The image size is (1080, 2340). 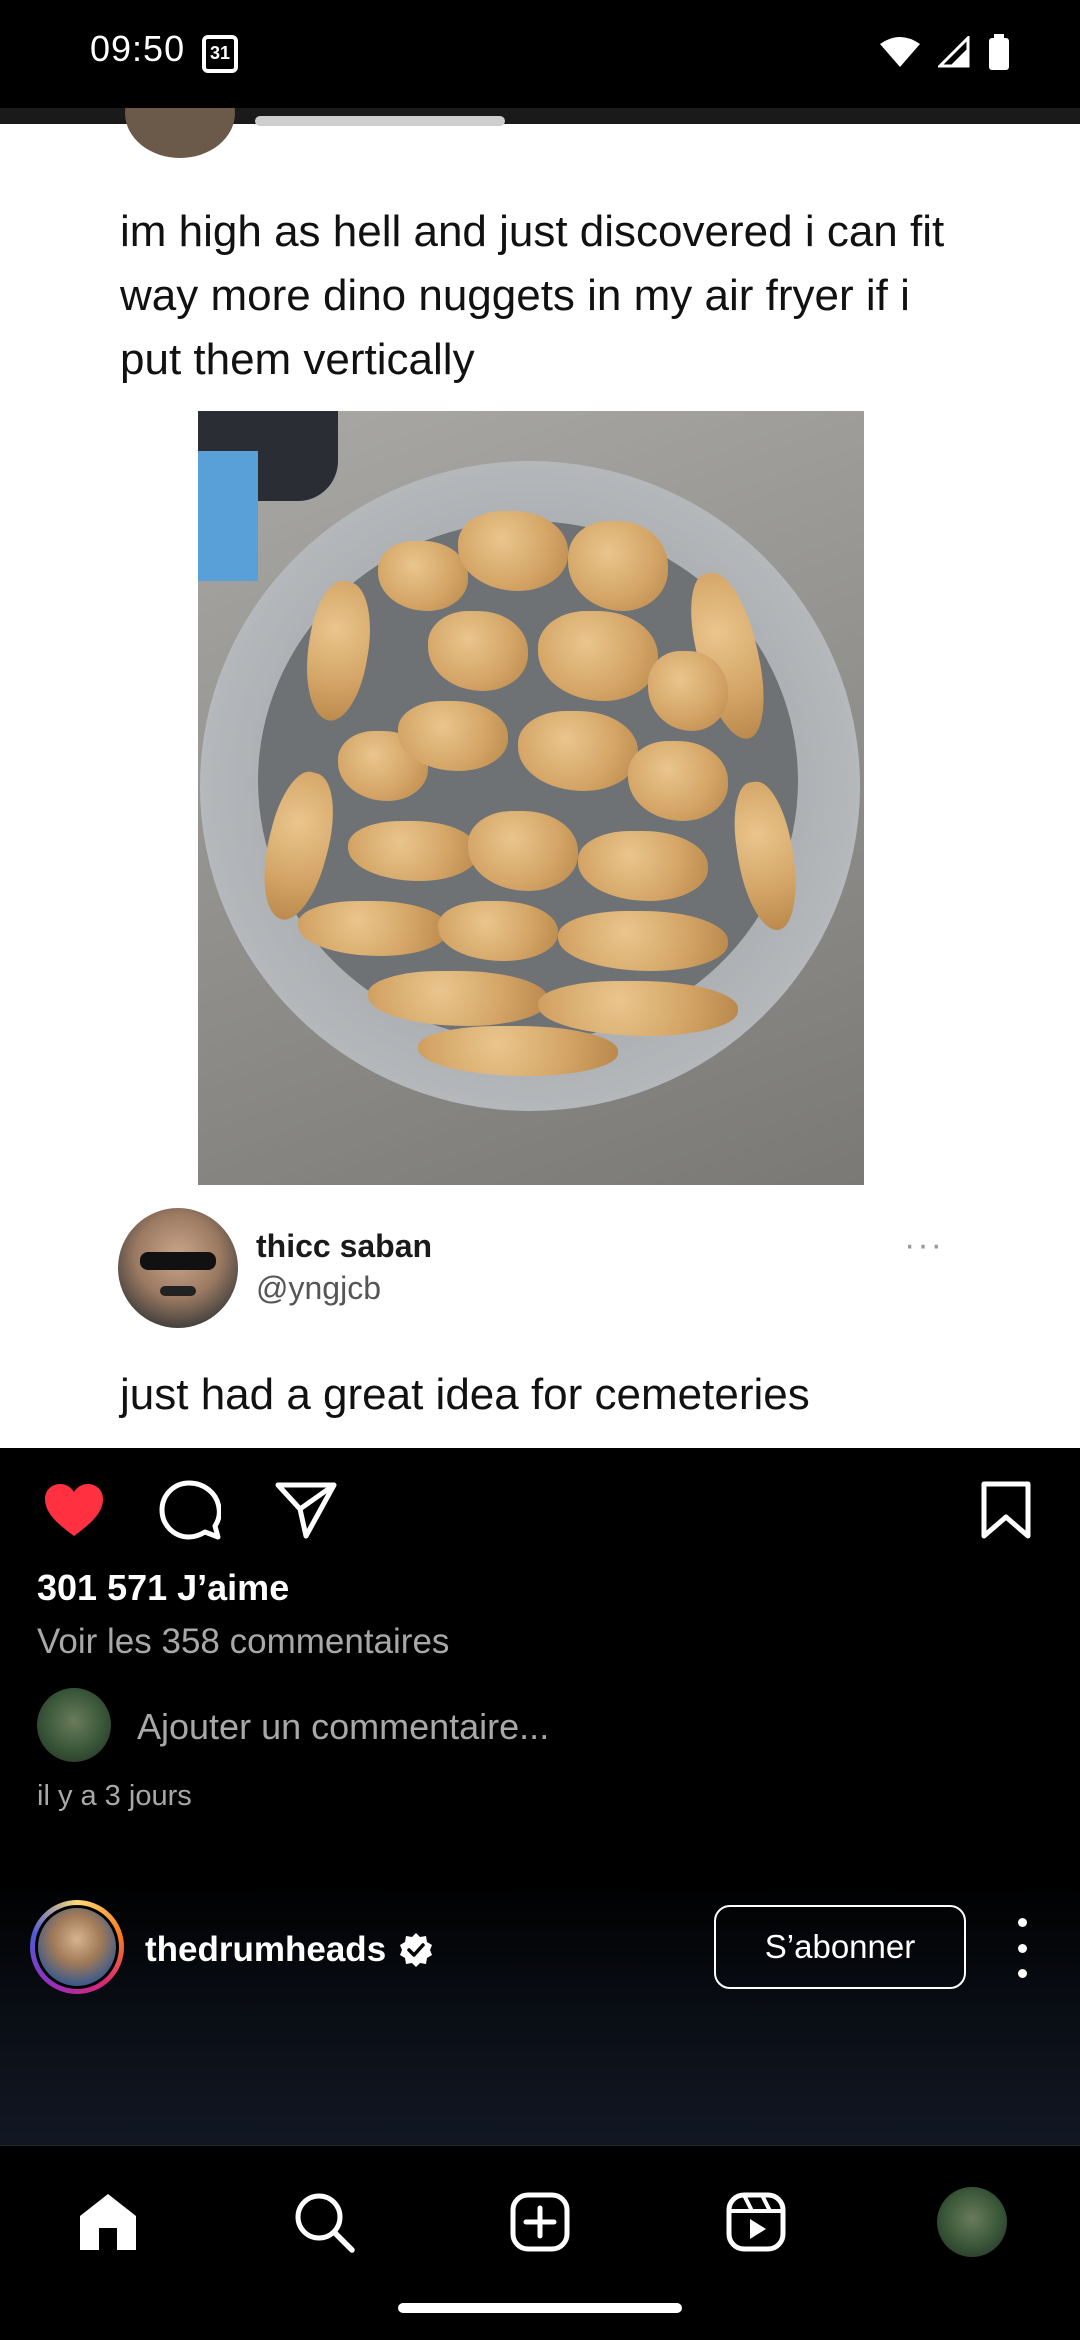 I want to click on bookmark-icon, so click(x=1006, y=1510).